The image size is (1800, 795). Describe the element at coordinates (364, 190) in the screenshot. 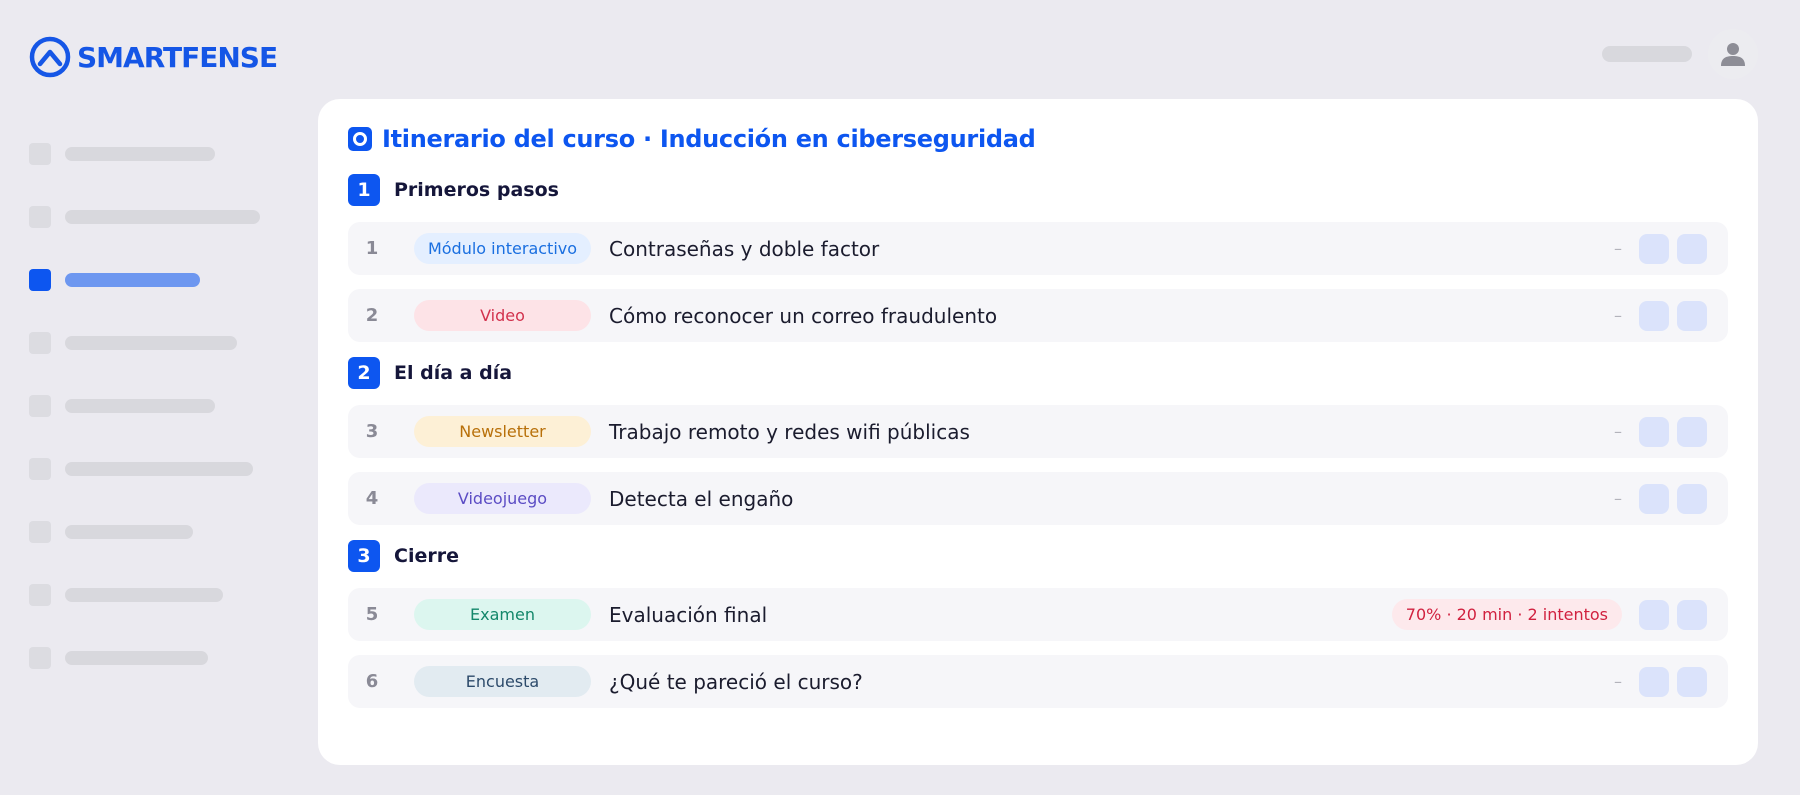

I see `section-number: 1` at that location.